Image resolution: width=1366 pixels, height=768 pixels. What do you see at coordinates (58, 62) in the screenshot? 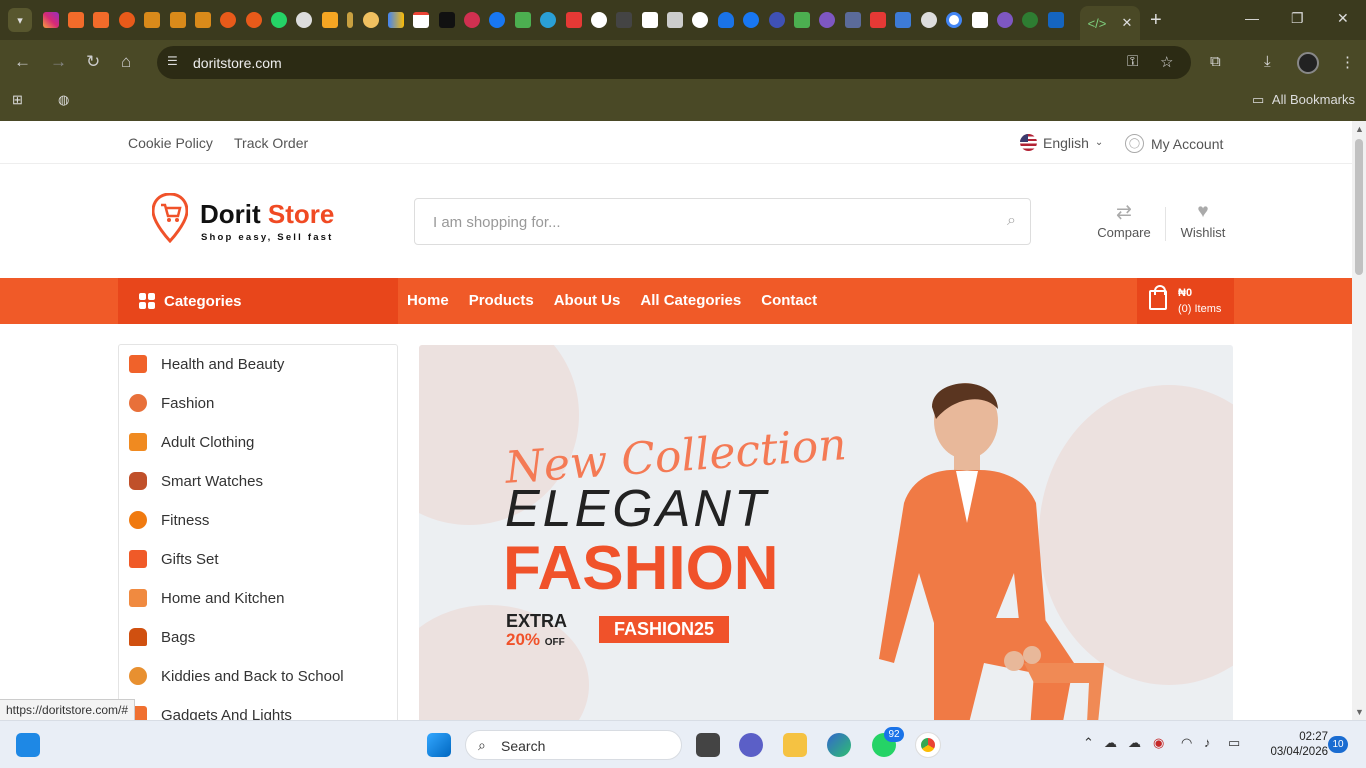
I see `forward-icon: →` at bounding box center [58, 62].